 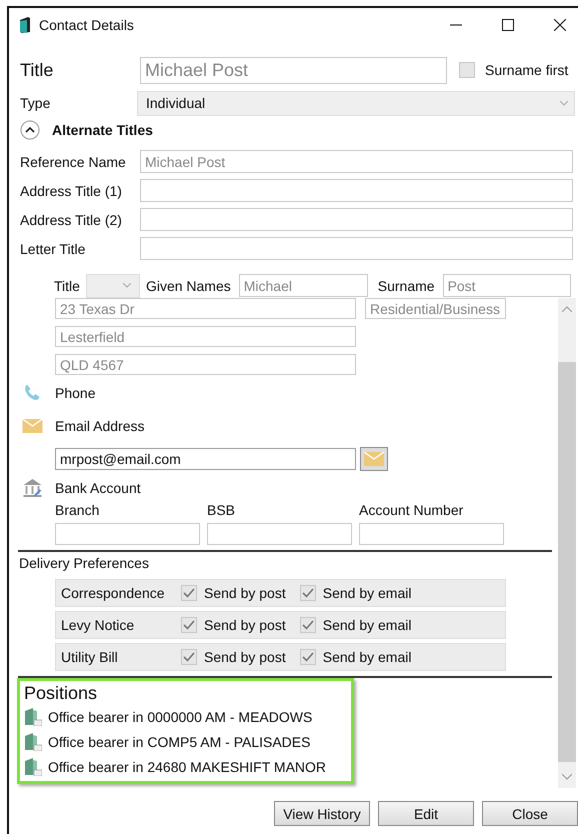 I want to click on preference-name: Levy Notice, so click(x=98, y=625).